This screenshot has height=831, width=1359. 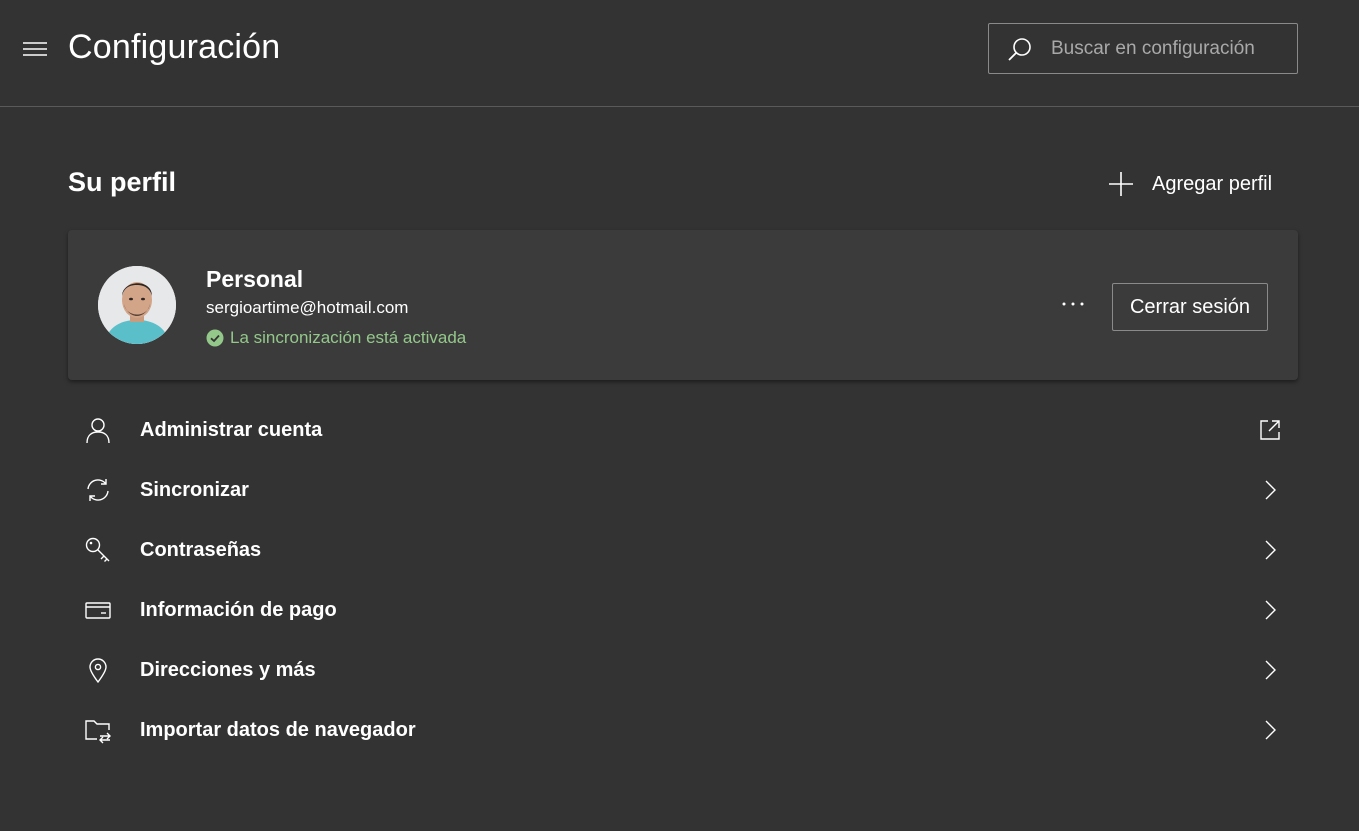 What do you see at coordinates (1167, 49) in the screenshot?
I see `search-input` at bounding box center [1167, 49].